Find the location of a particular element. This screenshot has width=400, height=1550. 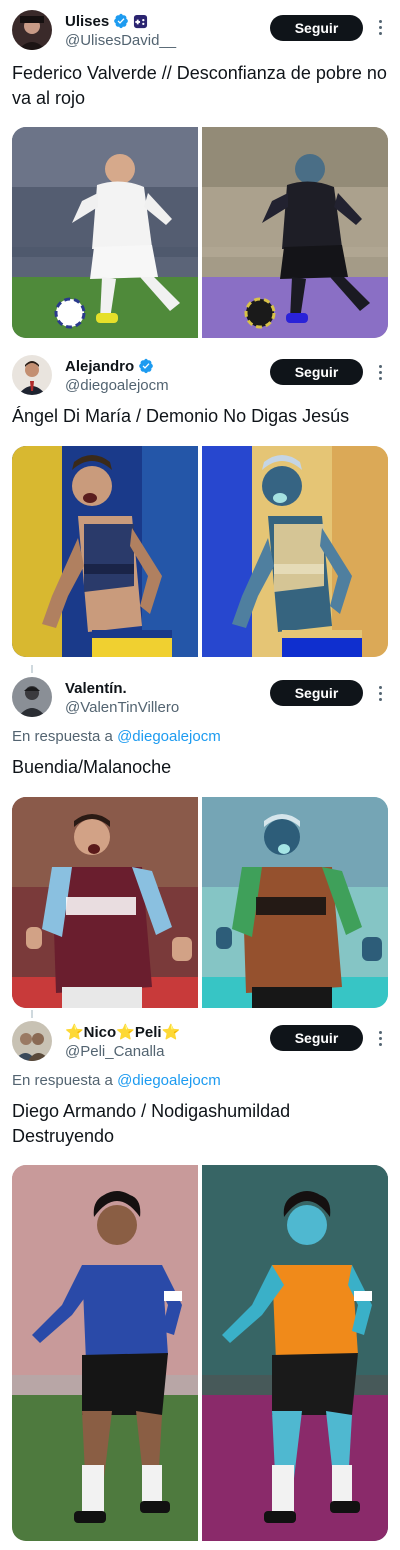

game-controller-badge-icon is located at coordinates (141, 21).